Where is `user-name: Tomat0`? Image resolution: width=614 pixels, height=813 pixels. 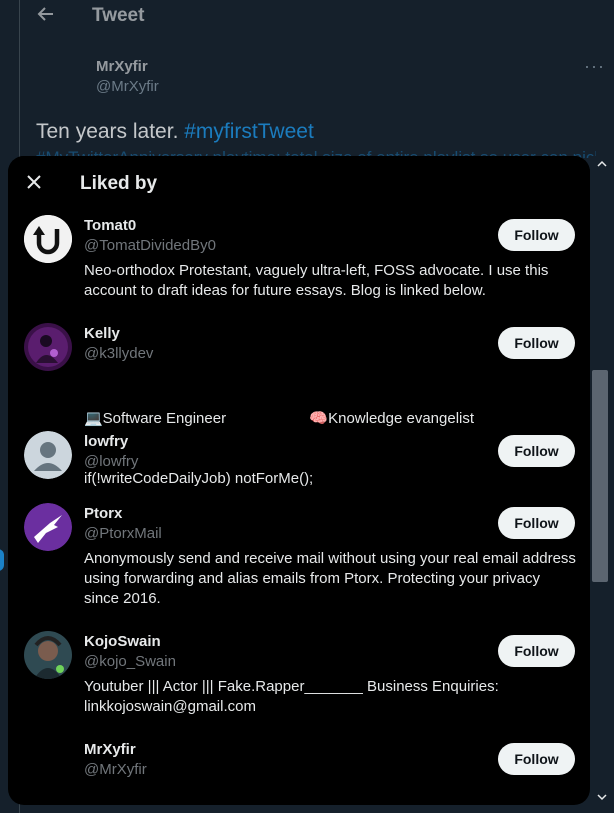
user-name: Tomat0 is located at coordinates (110, 225).